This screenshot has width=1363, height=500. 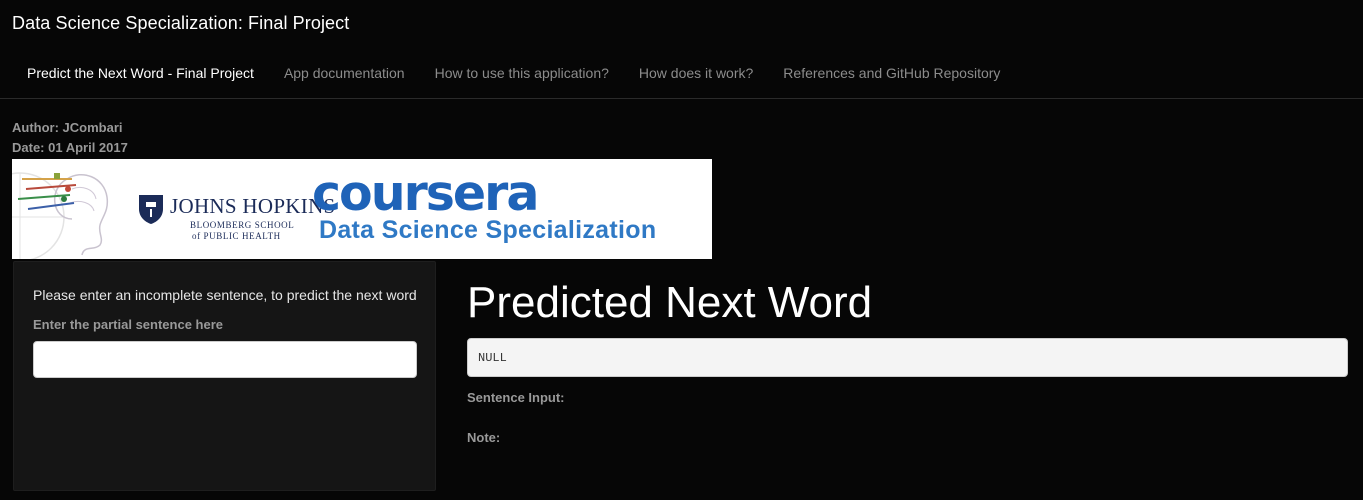 I want to click on date-line: Date: 01 April 2017, so click(x=70, y=147).